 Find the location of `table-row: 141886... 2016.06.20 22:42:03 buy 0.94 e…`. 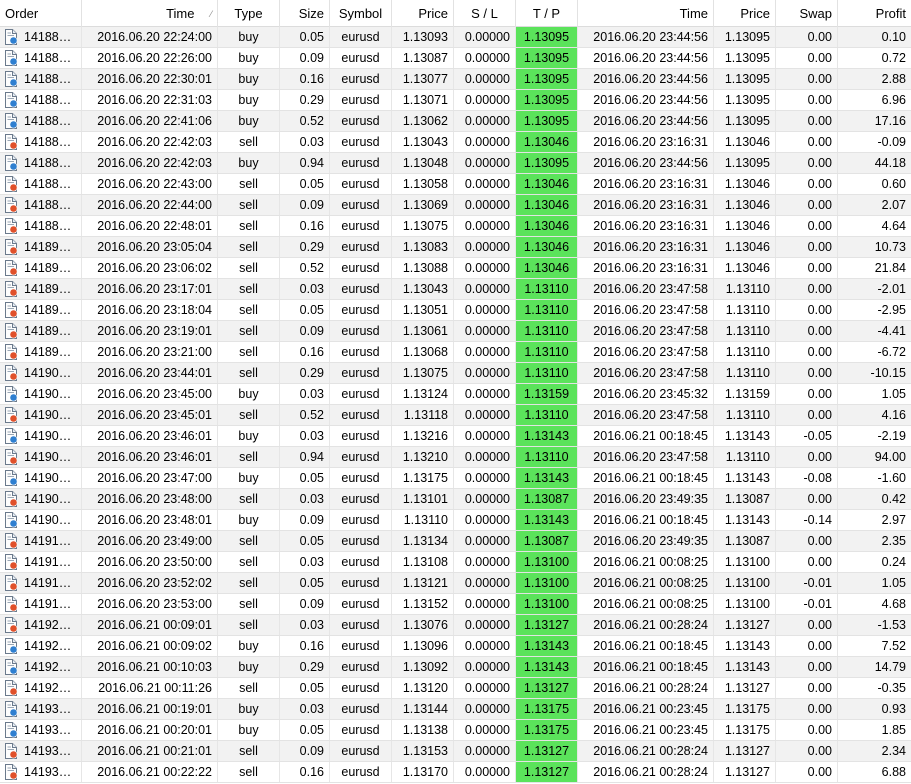

table-row: 141886... 2016.06.20 22:42:03 buy 0.94 e… is located at coordinates (455, 163).